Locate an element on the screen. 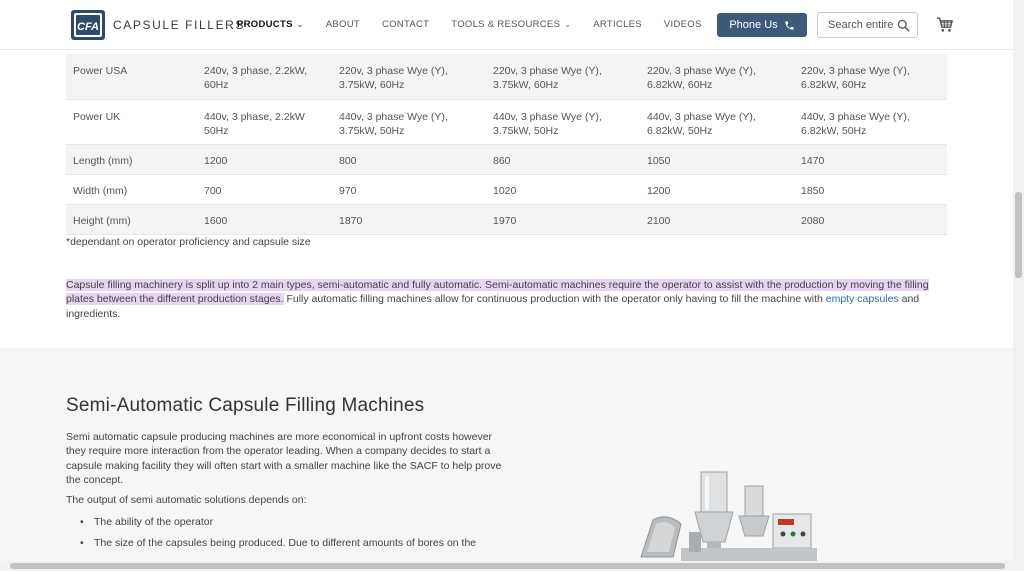 Image resolution: width=1024 pixels, height=571 pixels. list-item: The ability of the operator is located at coordinates (146, 522).